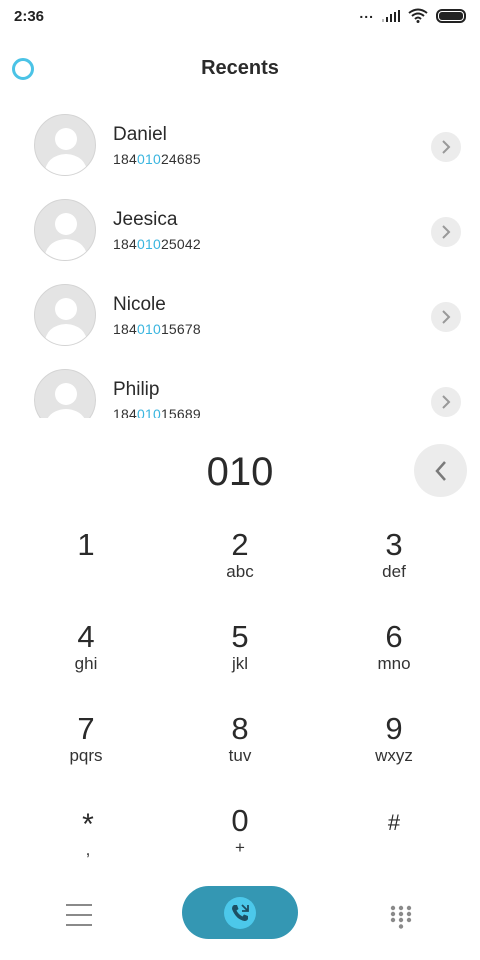 This screenshot has width=480, height=960. I want to click on signal-icon, so click(391, 15).